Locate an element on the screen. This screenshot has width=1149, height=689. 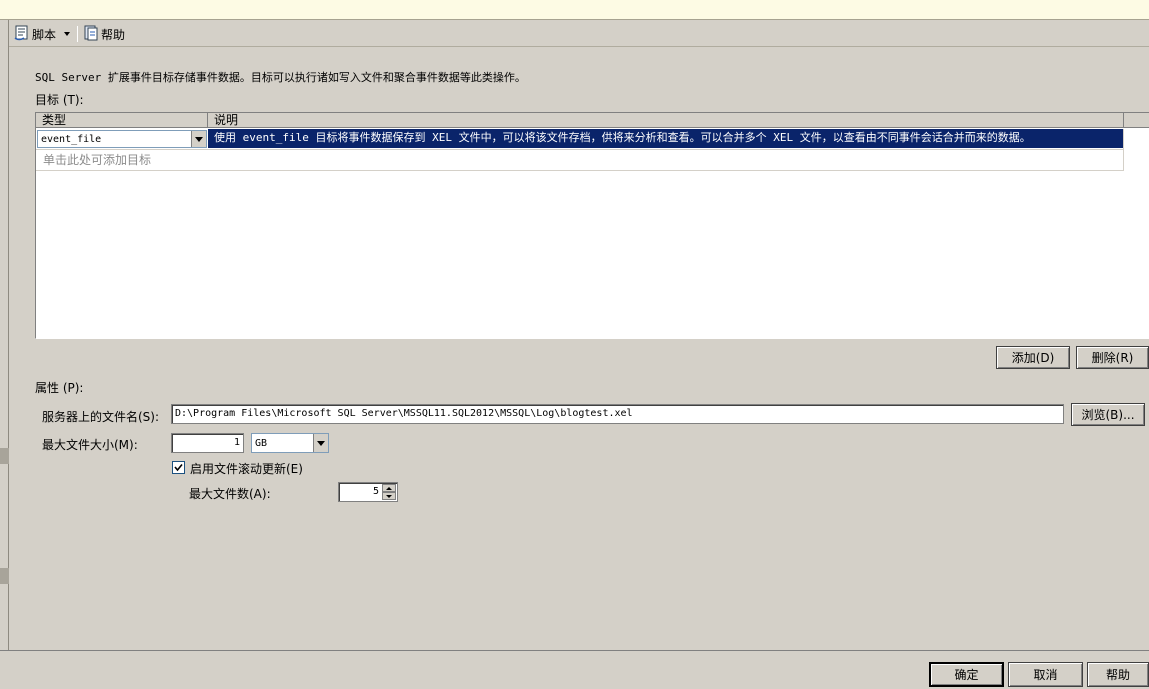
checkmark-icon is located at coordinates (178, 468).